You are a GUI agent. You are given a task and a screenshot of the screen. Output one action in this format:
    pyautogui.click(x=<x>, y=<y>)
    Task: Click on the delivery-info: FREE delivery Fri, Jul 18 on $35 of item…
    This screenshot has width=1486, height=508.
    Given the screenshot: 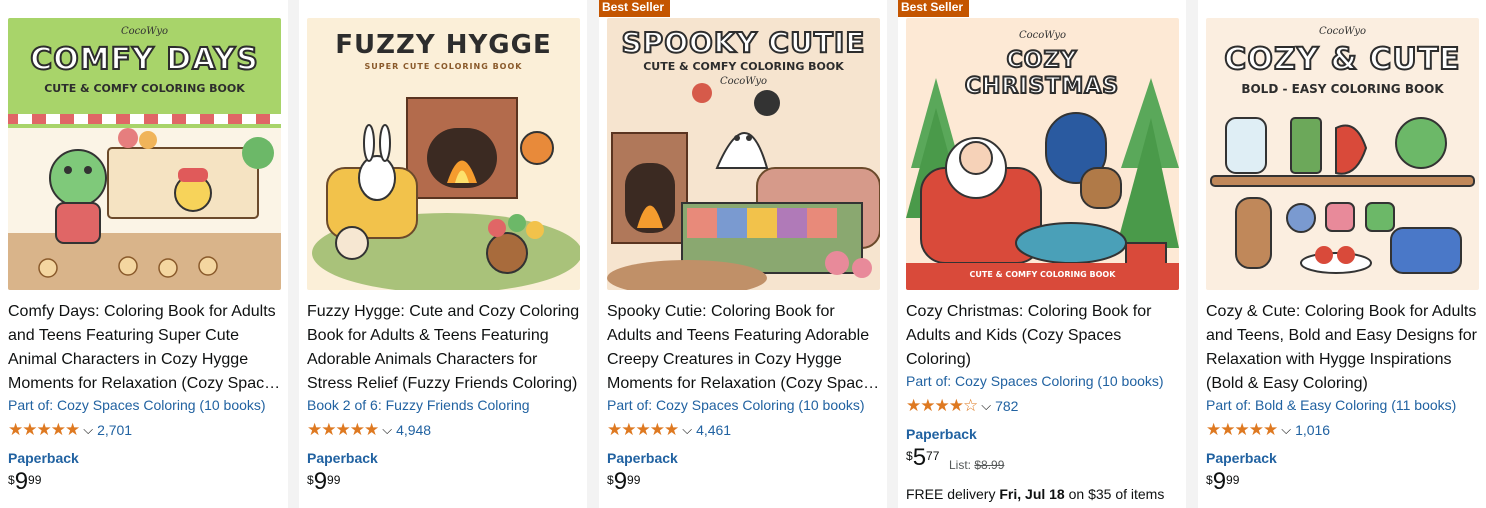 What is the action you would take?
    pyautogui.click(x=1035, y=494)
    